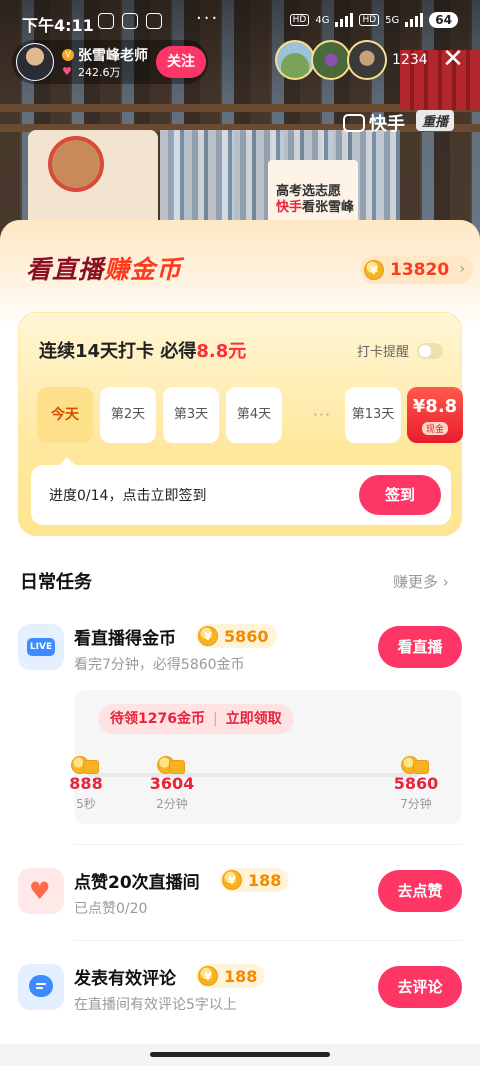  I want to click on poster-portrait, so click(76, 164).